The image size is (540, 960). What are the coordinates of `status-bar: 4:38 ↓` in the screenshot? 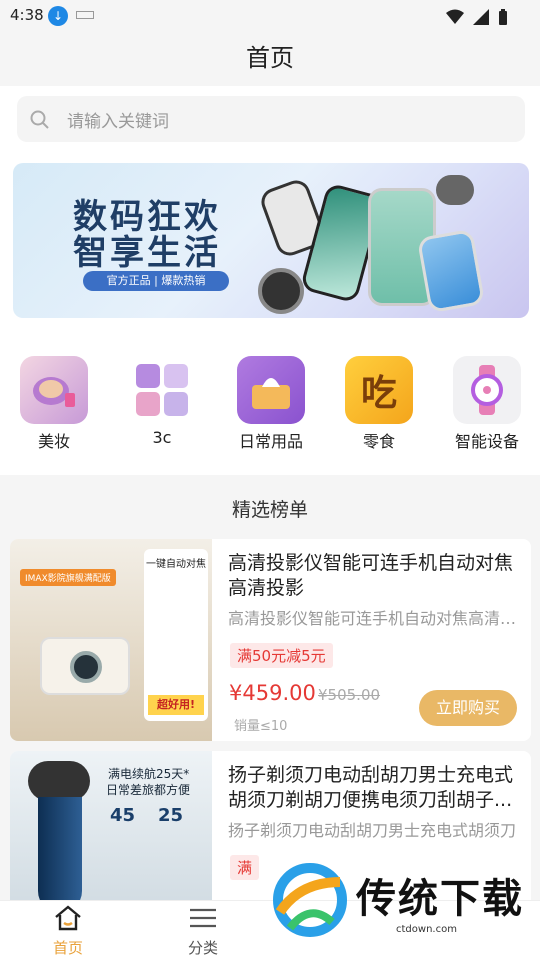 It's located at (270, 15).